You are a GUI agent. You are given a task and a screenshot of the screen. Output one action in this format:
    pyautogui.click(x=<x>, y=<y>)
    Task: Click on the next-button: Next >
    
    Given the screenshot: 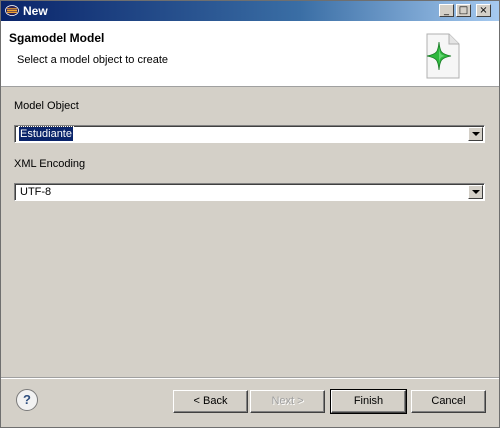 What is the action you would take?
    pyautogui.click(x=287, y=401)
    